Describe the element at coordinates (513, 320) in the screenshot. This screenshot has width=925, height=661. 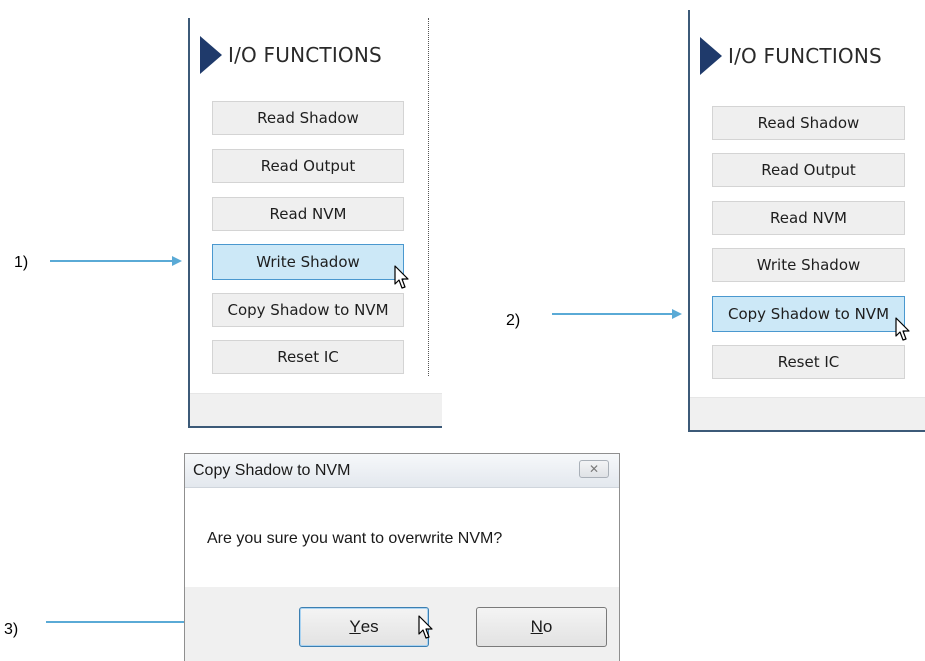
I see `step-label-2: 2)` at that location.